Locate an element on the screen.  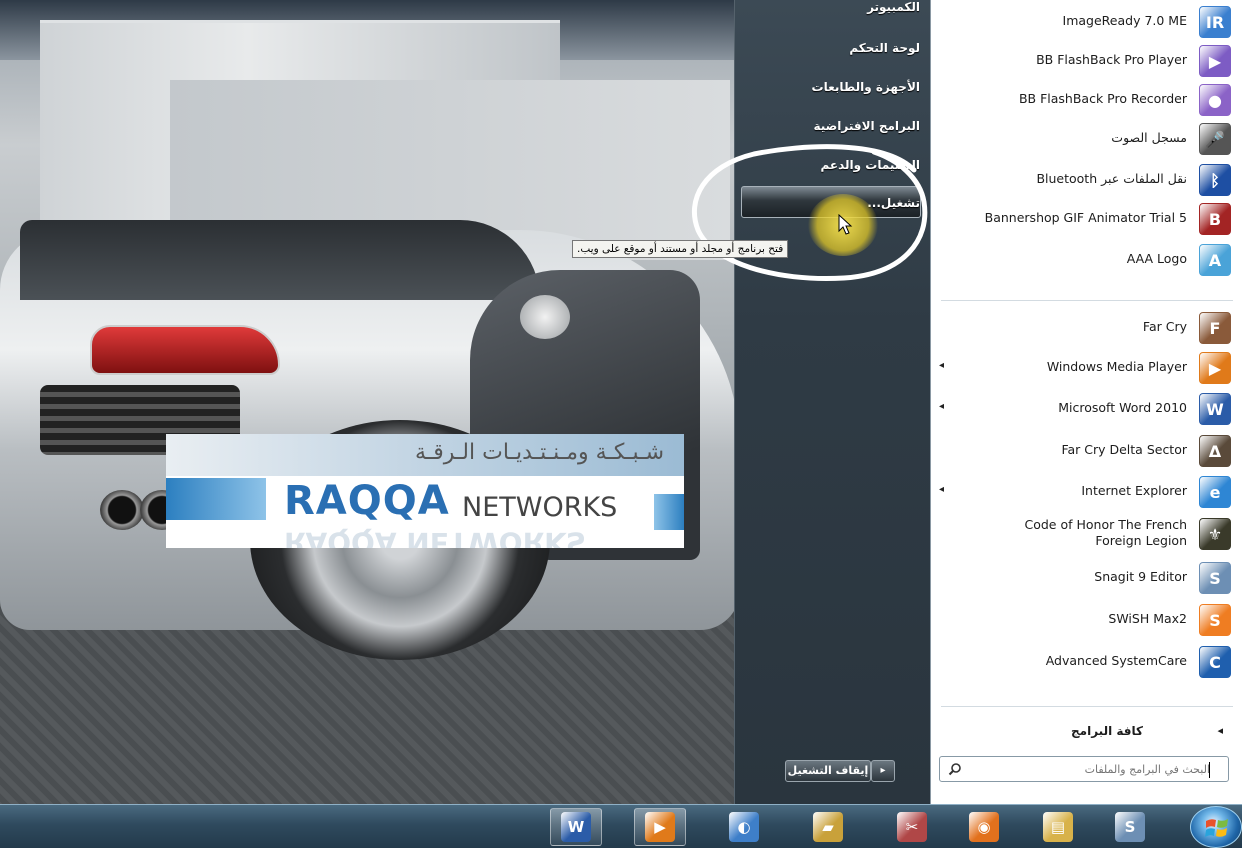
menu-item-help-support: التعليمات والدعم is located at coordinates (830, 165).